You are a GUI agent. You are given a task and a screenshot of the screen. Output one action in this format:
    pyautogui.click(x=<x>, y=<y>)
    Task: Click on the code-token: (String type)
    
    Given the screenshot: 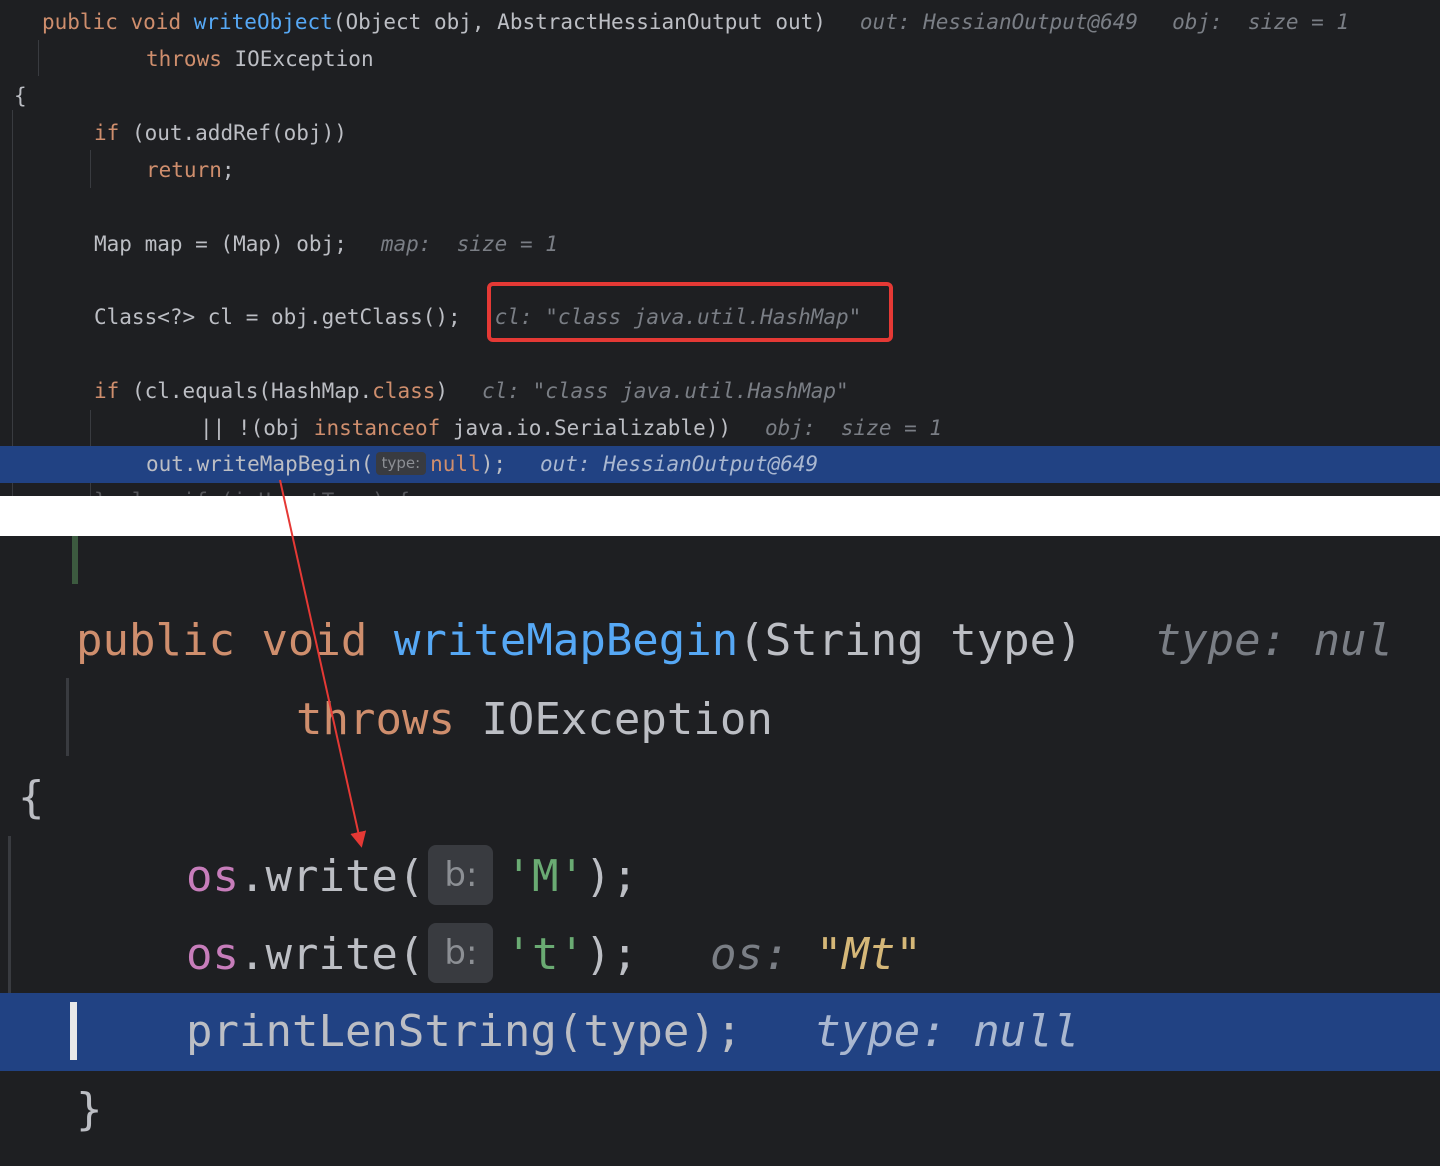 What is the action you would take?
    pyautogui.click(x=910, y=640)
    